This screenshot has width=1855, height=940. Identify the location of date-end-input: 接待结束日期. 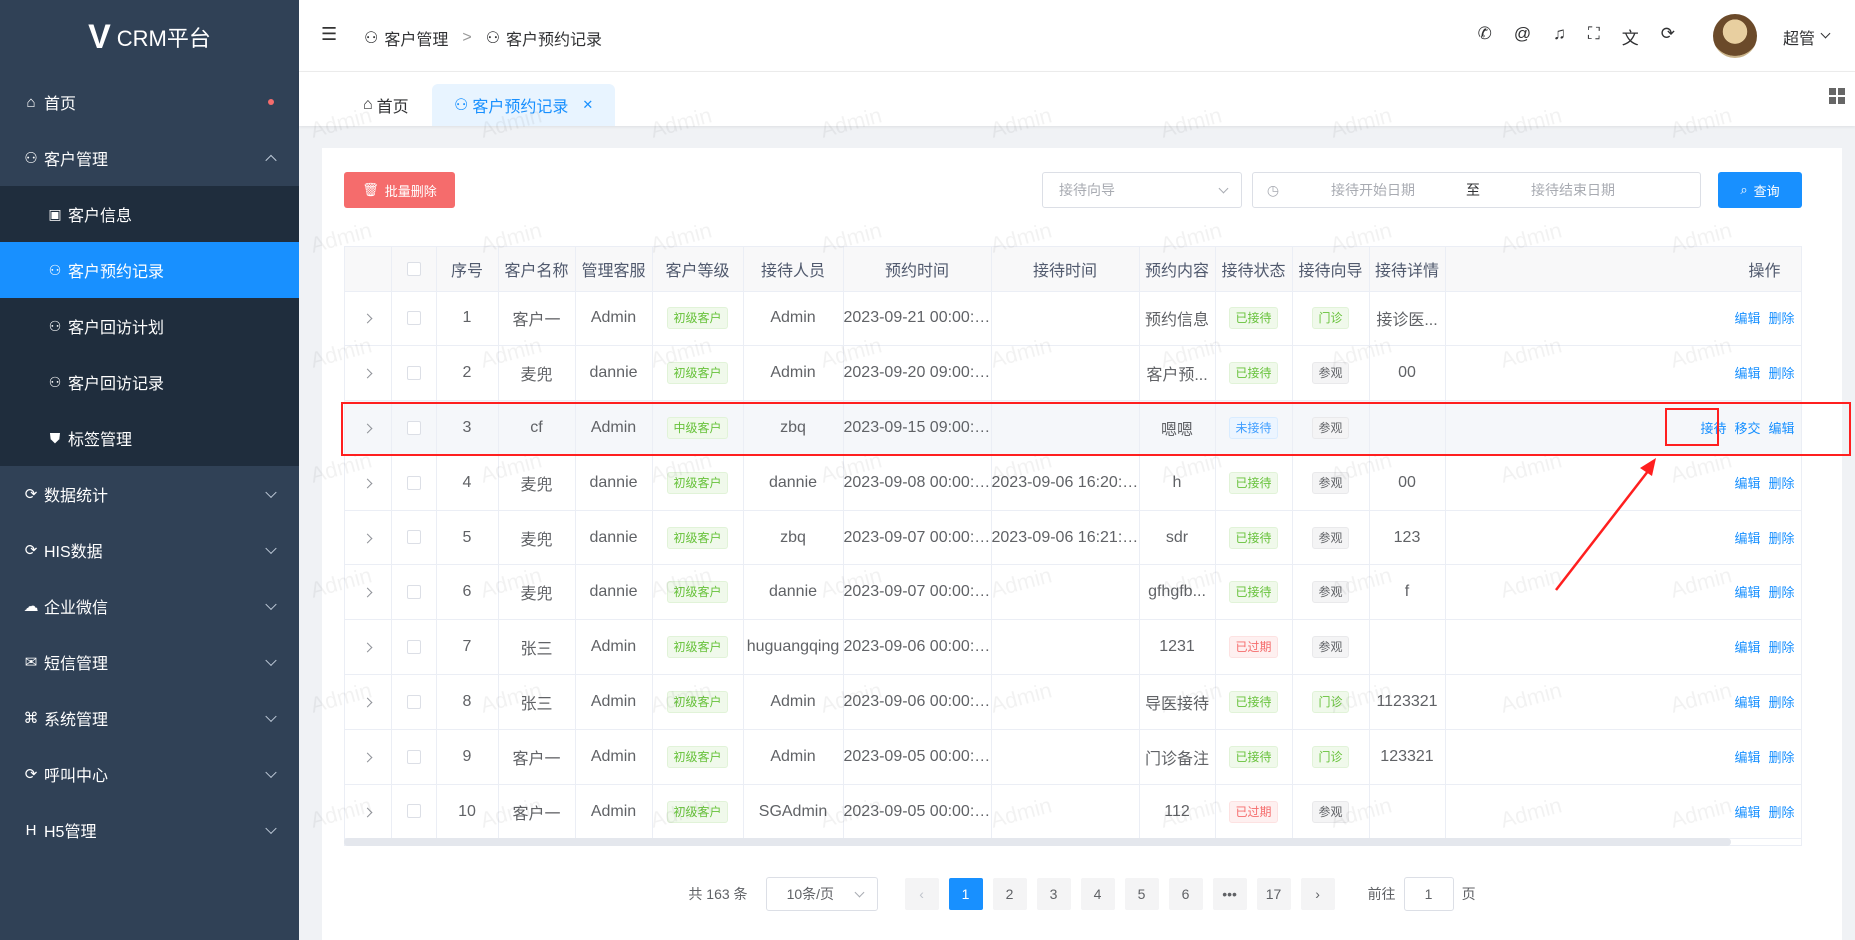
(1573, 190).